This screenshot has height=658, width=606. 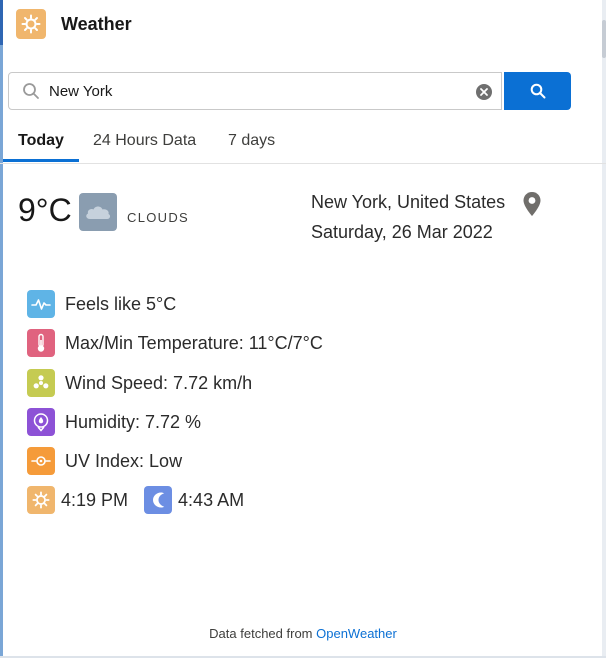 I want to click on uv-index-label: UV Index: Low, so click(x=124, y=460).